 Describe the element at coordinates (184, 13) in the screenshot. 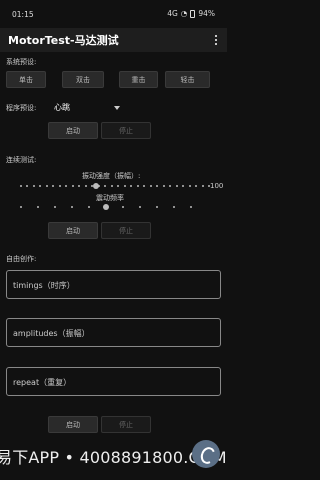

I see `wifi-icon: ◔` at that location.